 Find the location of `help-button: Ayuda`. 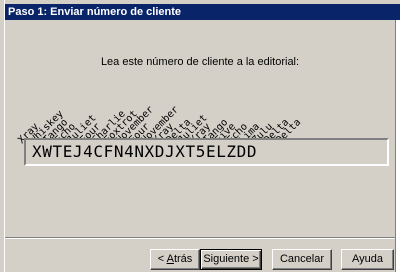

help-button: Ayuda is located at coordinates (367, 259).